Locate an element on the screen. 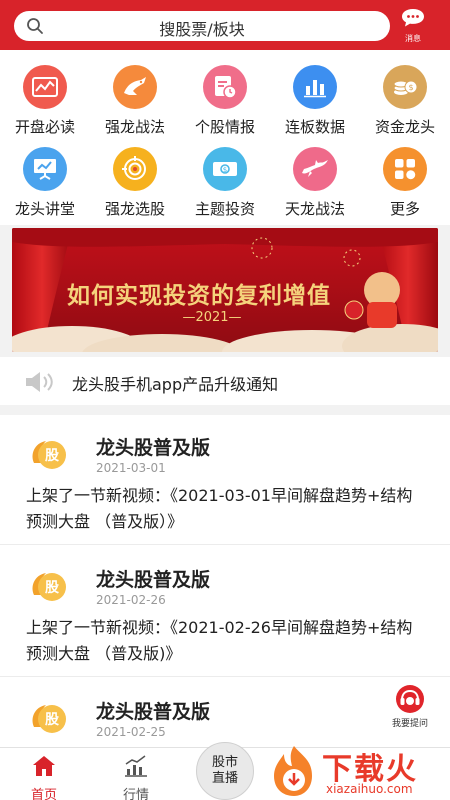 Image resolution: width=450 pixels, height=800 pixels. card-date: 2021-03-01 is located at coordinates (131, 468).